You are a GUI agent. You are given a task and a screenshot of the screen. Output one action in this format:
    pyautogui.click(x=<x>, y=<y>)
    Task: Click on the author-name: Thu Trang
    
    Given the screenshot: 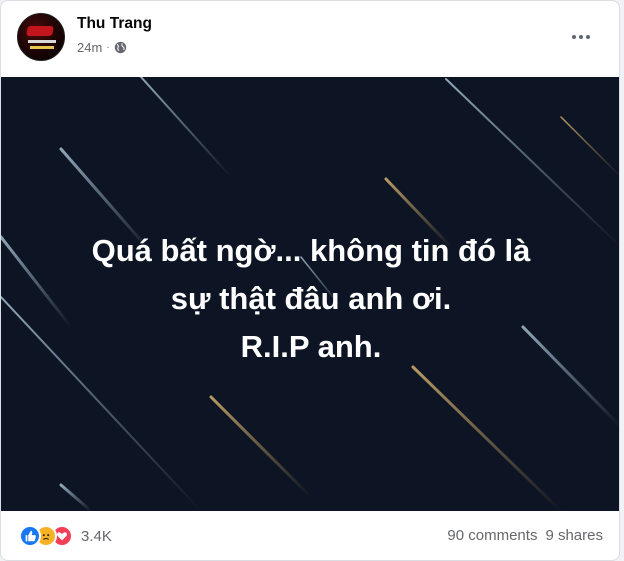 What is the action you would take?
    pyautogui.click(x=114, y=24)
    